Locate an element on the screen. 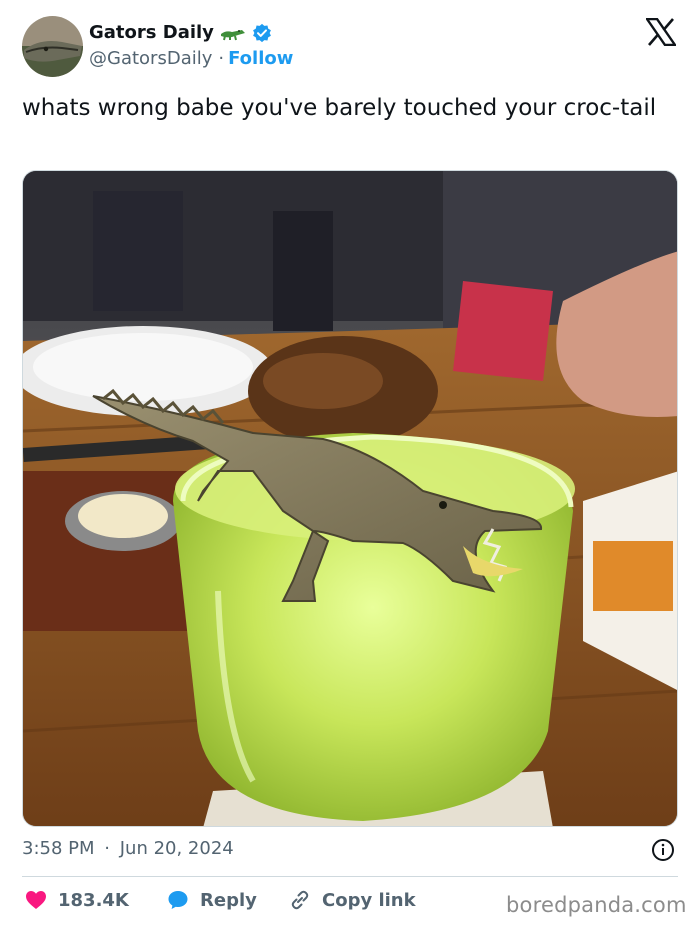  link-icon is located at coordinates (300, 900).